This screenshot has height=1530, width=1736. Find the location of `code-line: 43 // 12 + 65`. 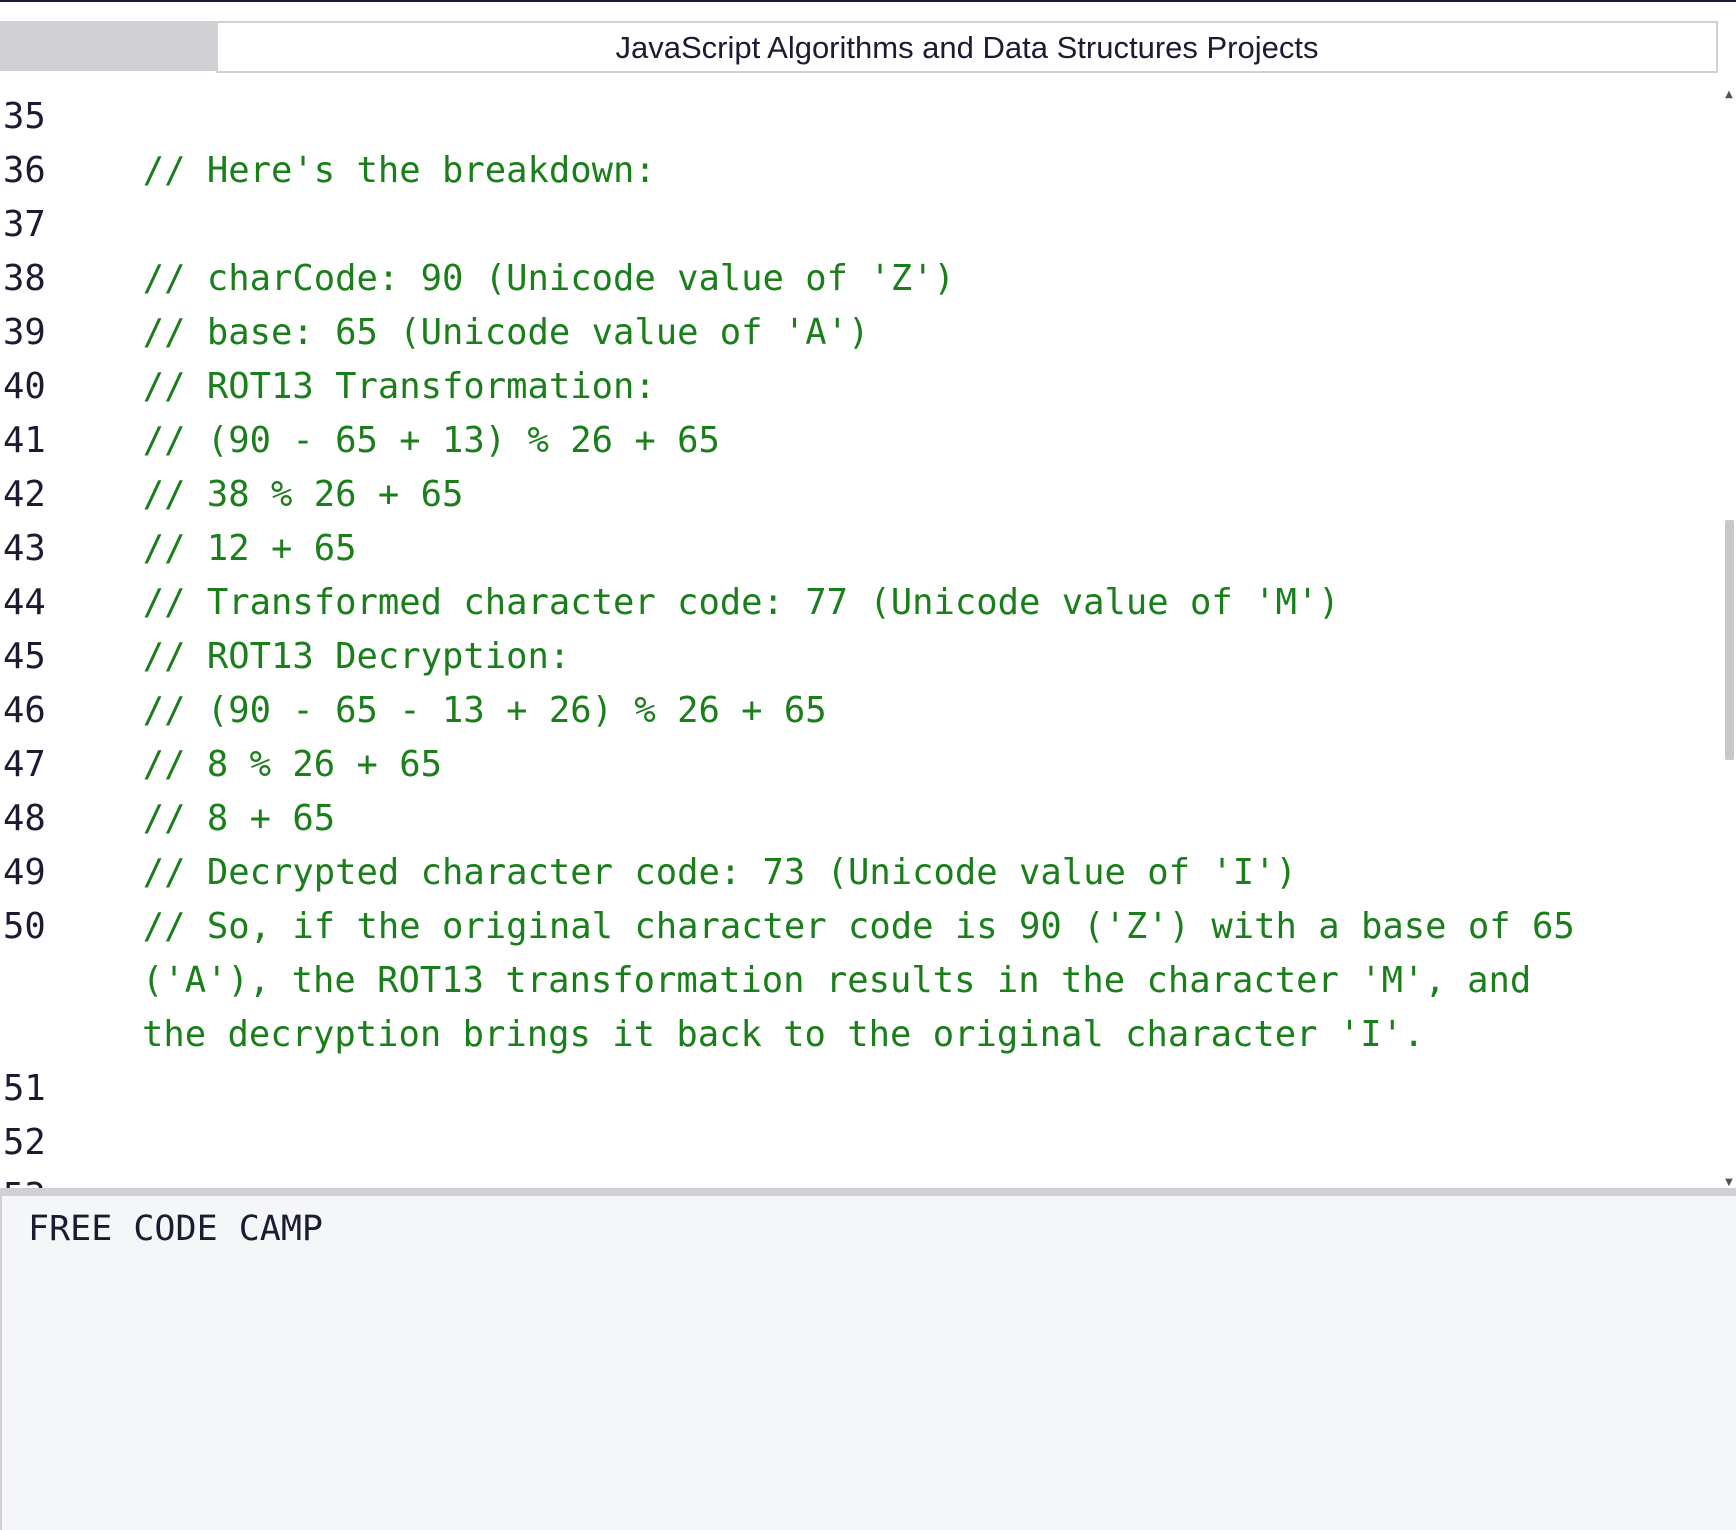

code-line: 43 // 12 + 65 is located at coordinates (860, 549).